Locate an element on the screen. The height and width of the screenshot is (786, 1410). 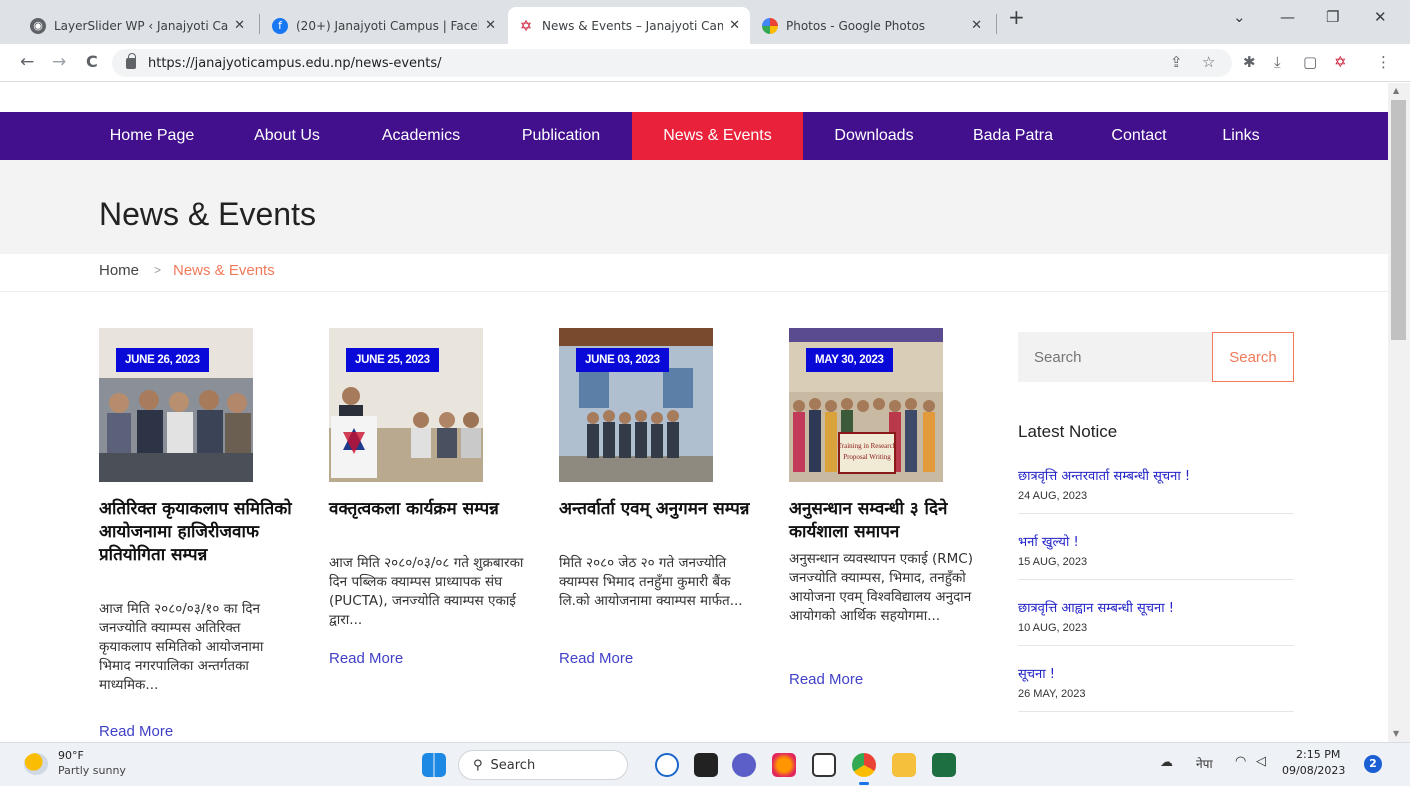
reload-button: C is located at coordinates (92, 61).